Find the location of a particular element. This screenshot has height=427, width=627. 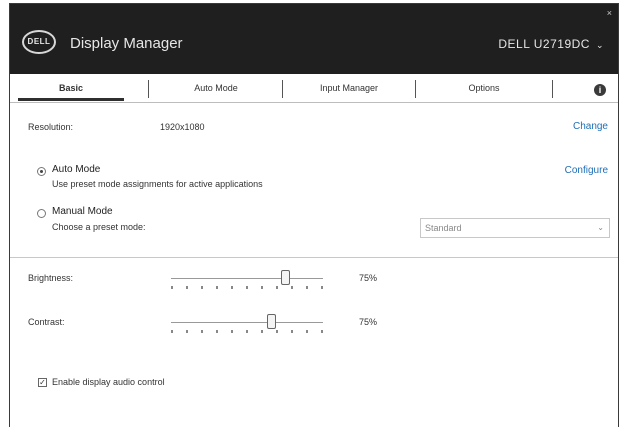

tab-input-manager: Input Manager is located at coordinates (349, 89).